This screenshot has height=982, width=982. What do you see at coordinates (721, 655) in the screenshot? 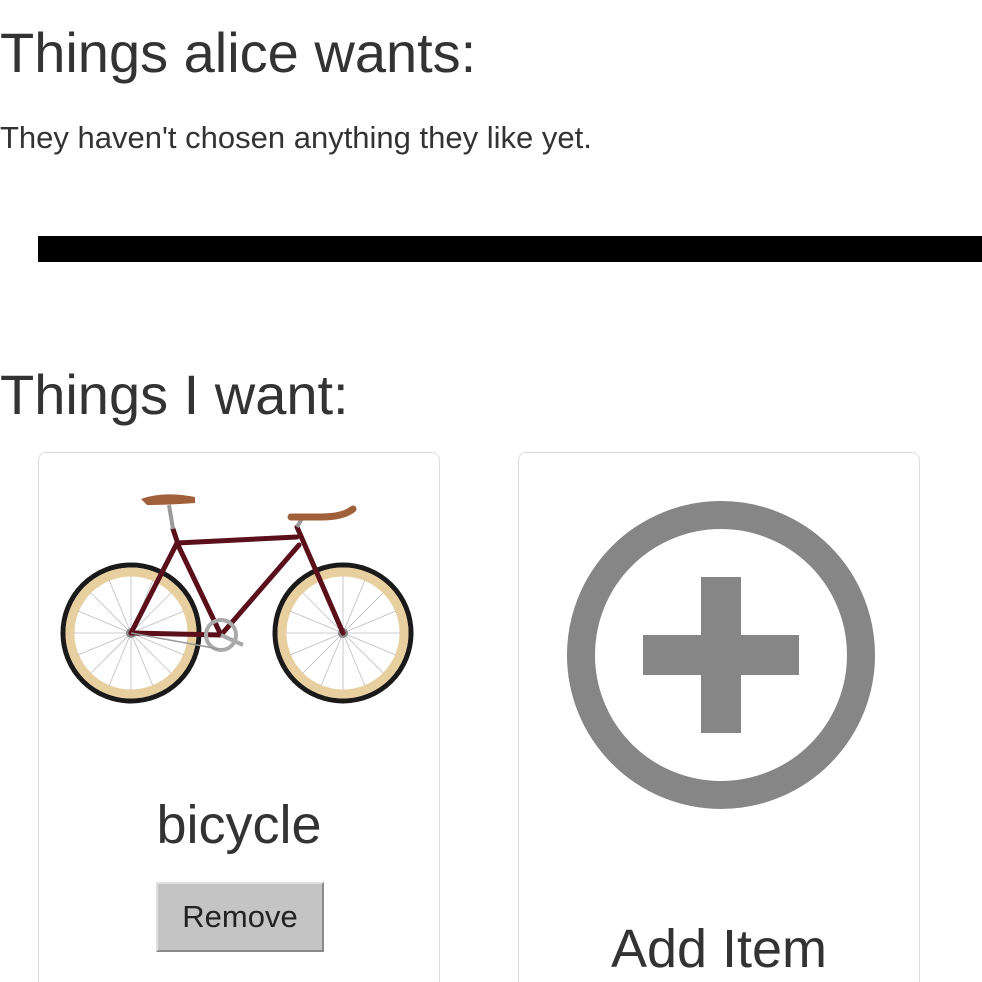
I see `plus-circle-icon` at bounding box center [721, 655].